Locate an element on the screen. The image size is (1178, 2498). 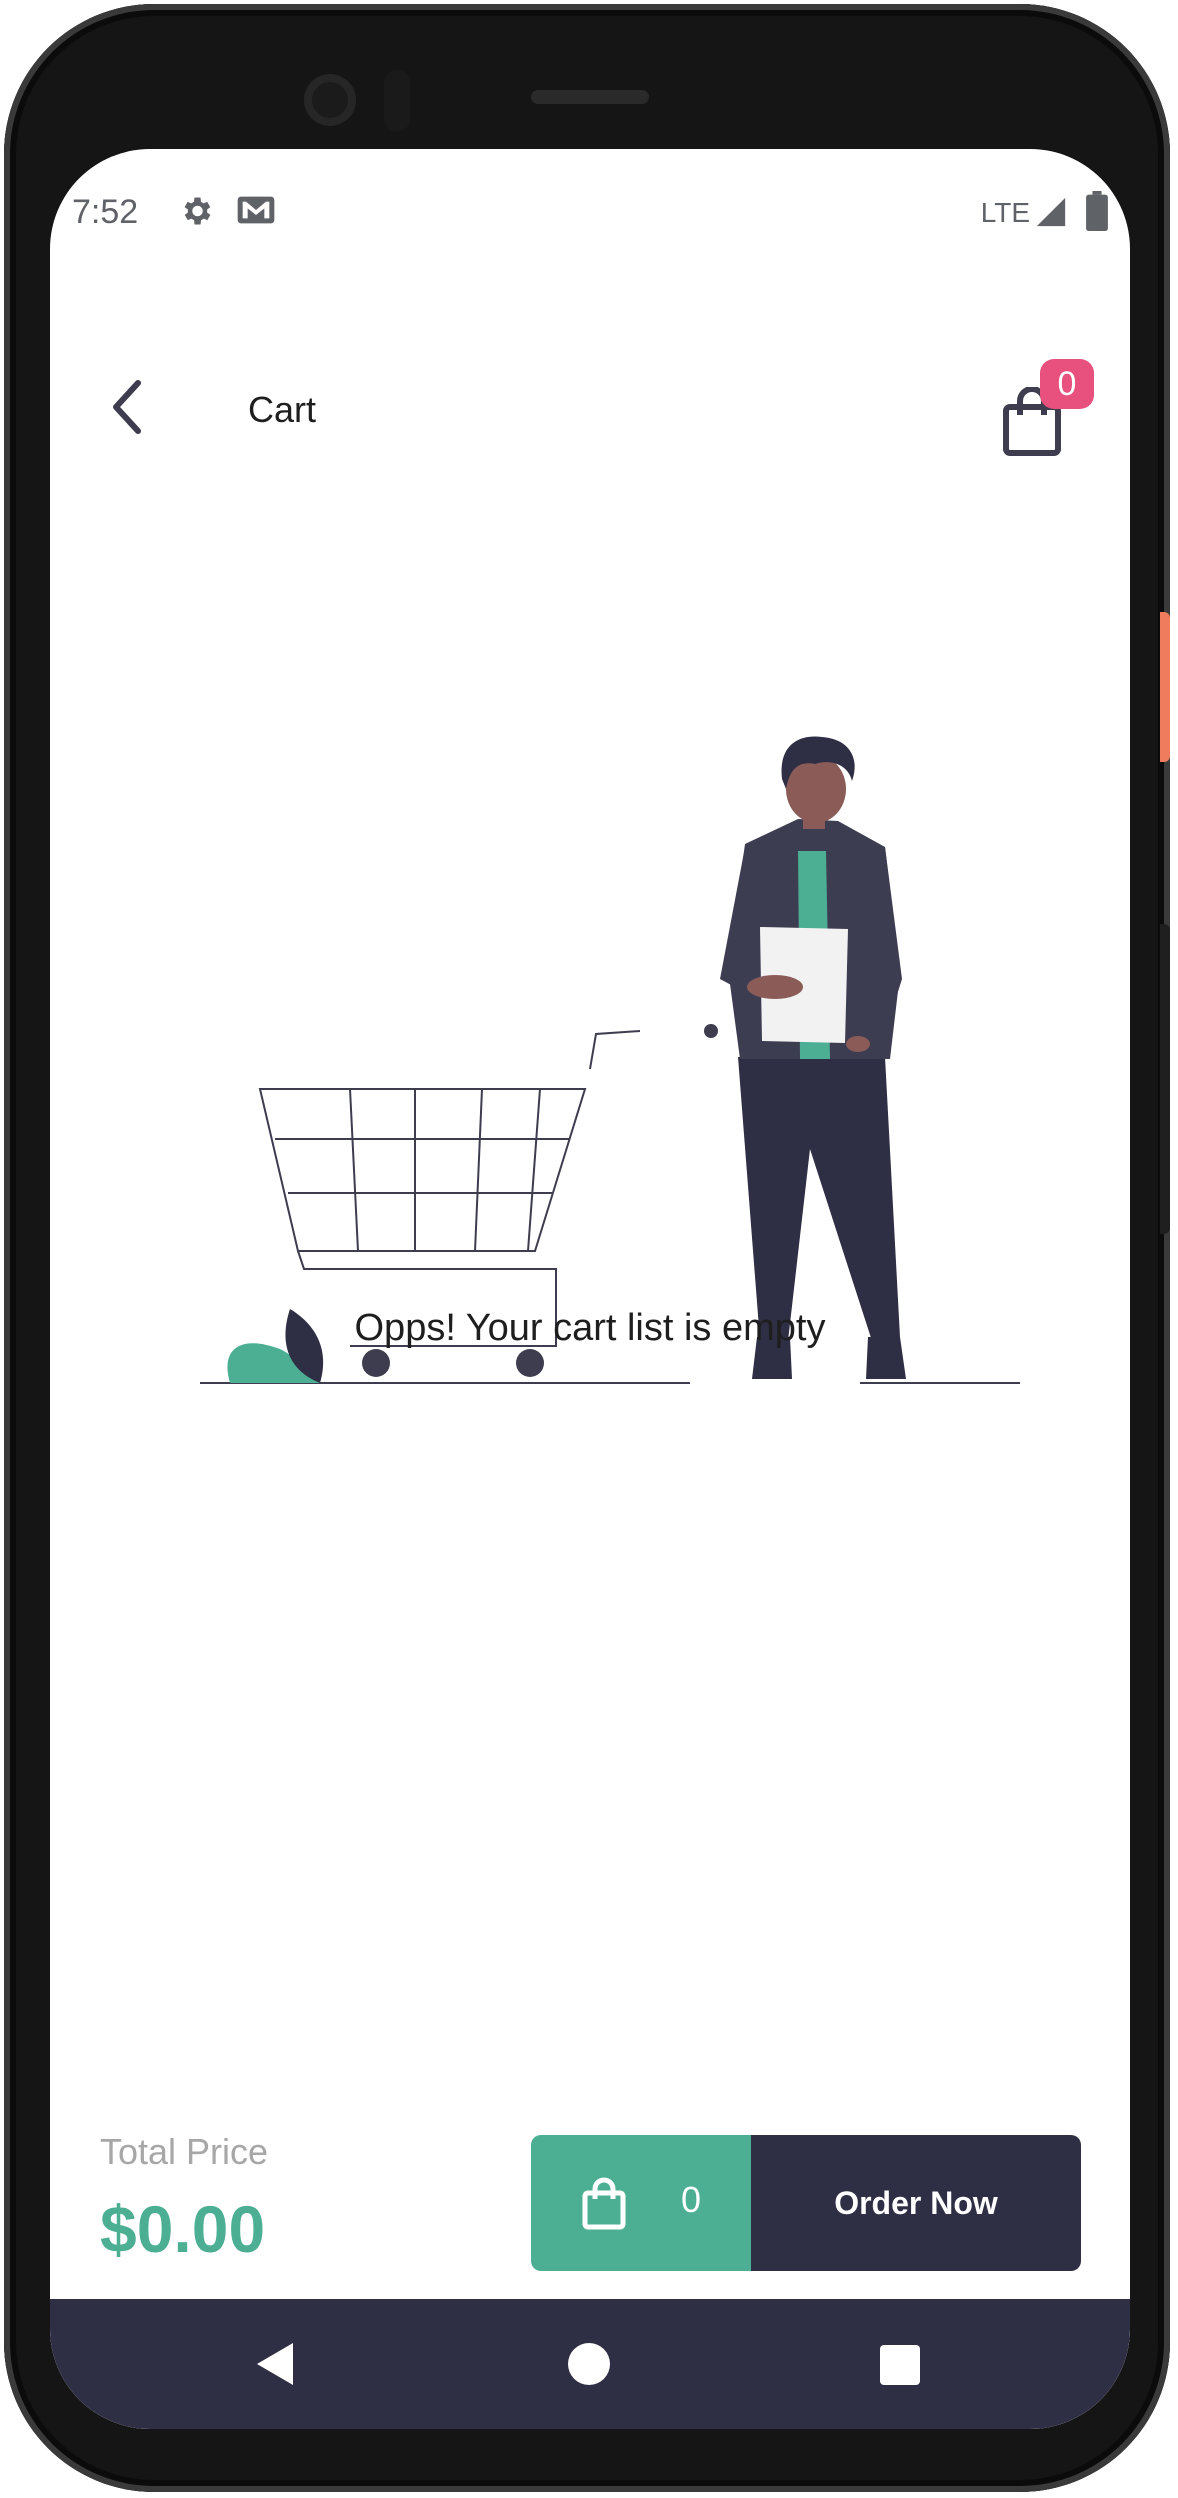
gear-icon is located at coordinates (196, 213).